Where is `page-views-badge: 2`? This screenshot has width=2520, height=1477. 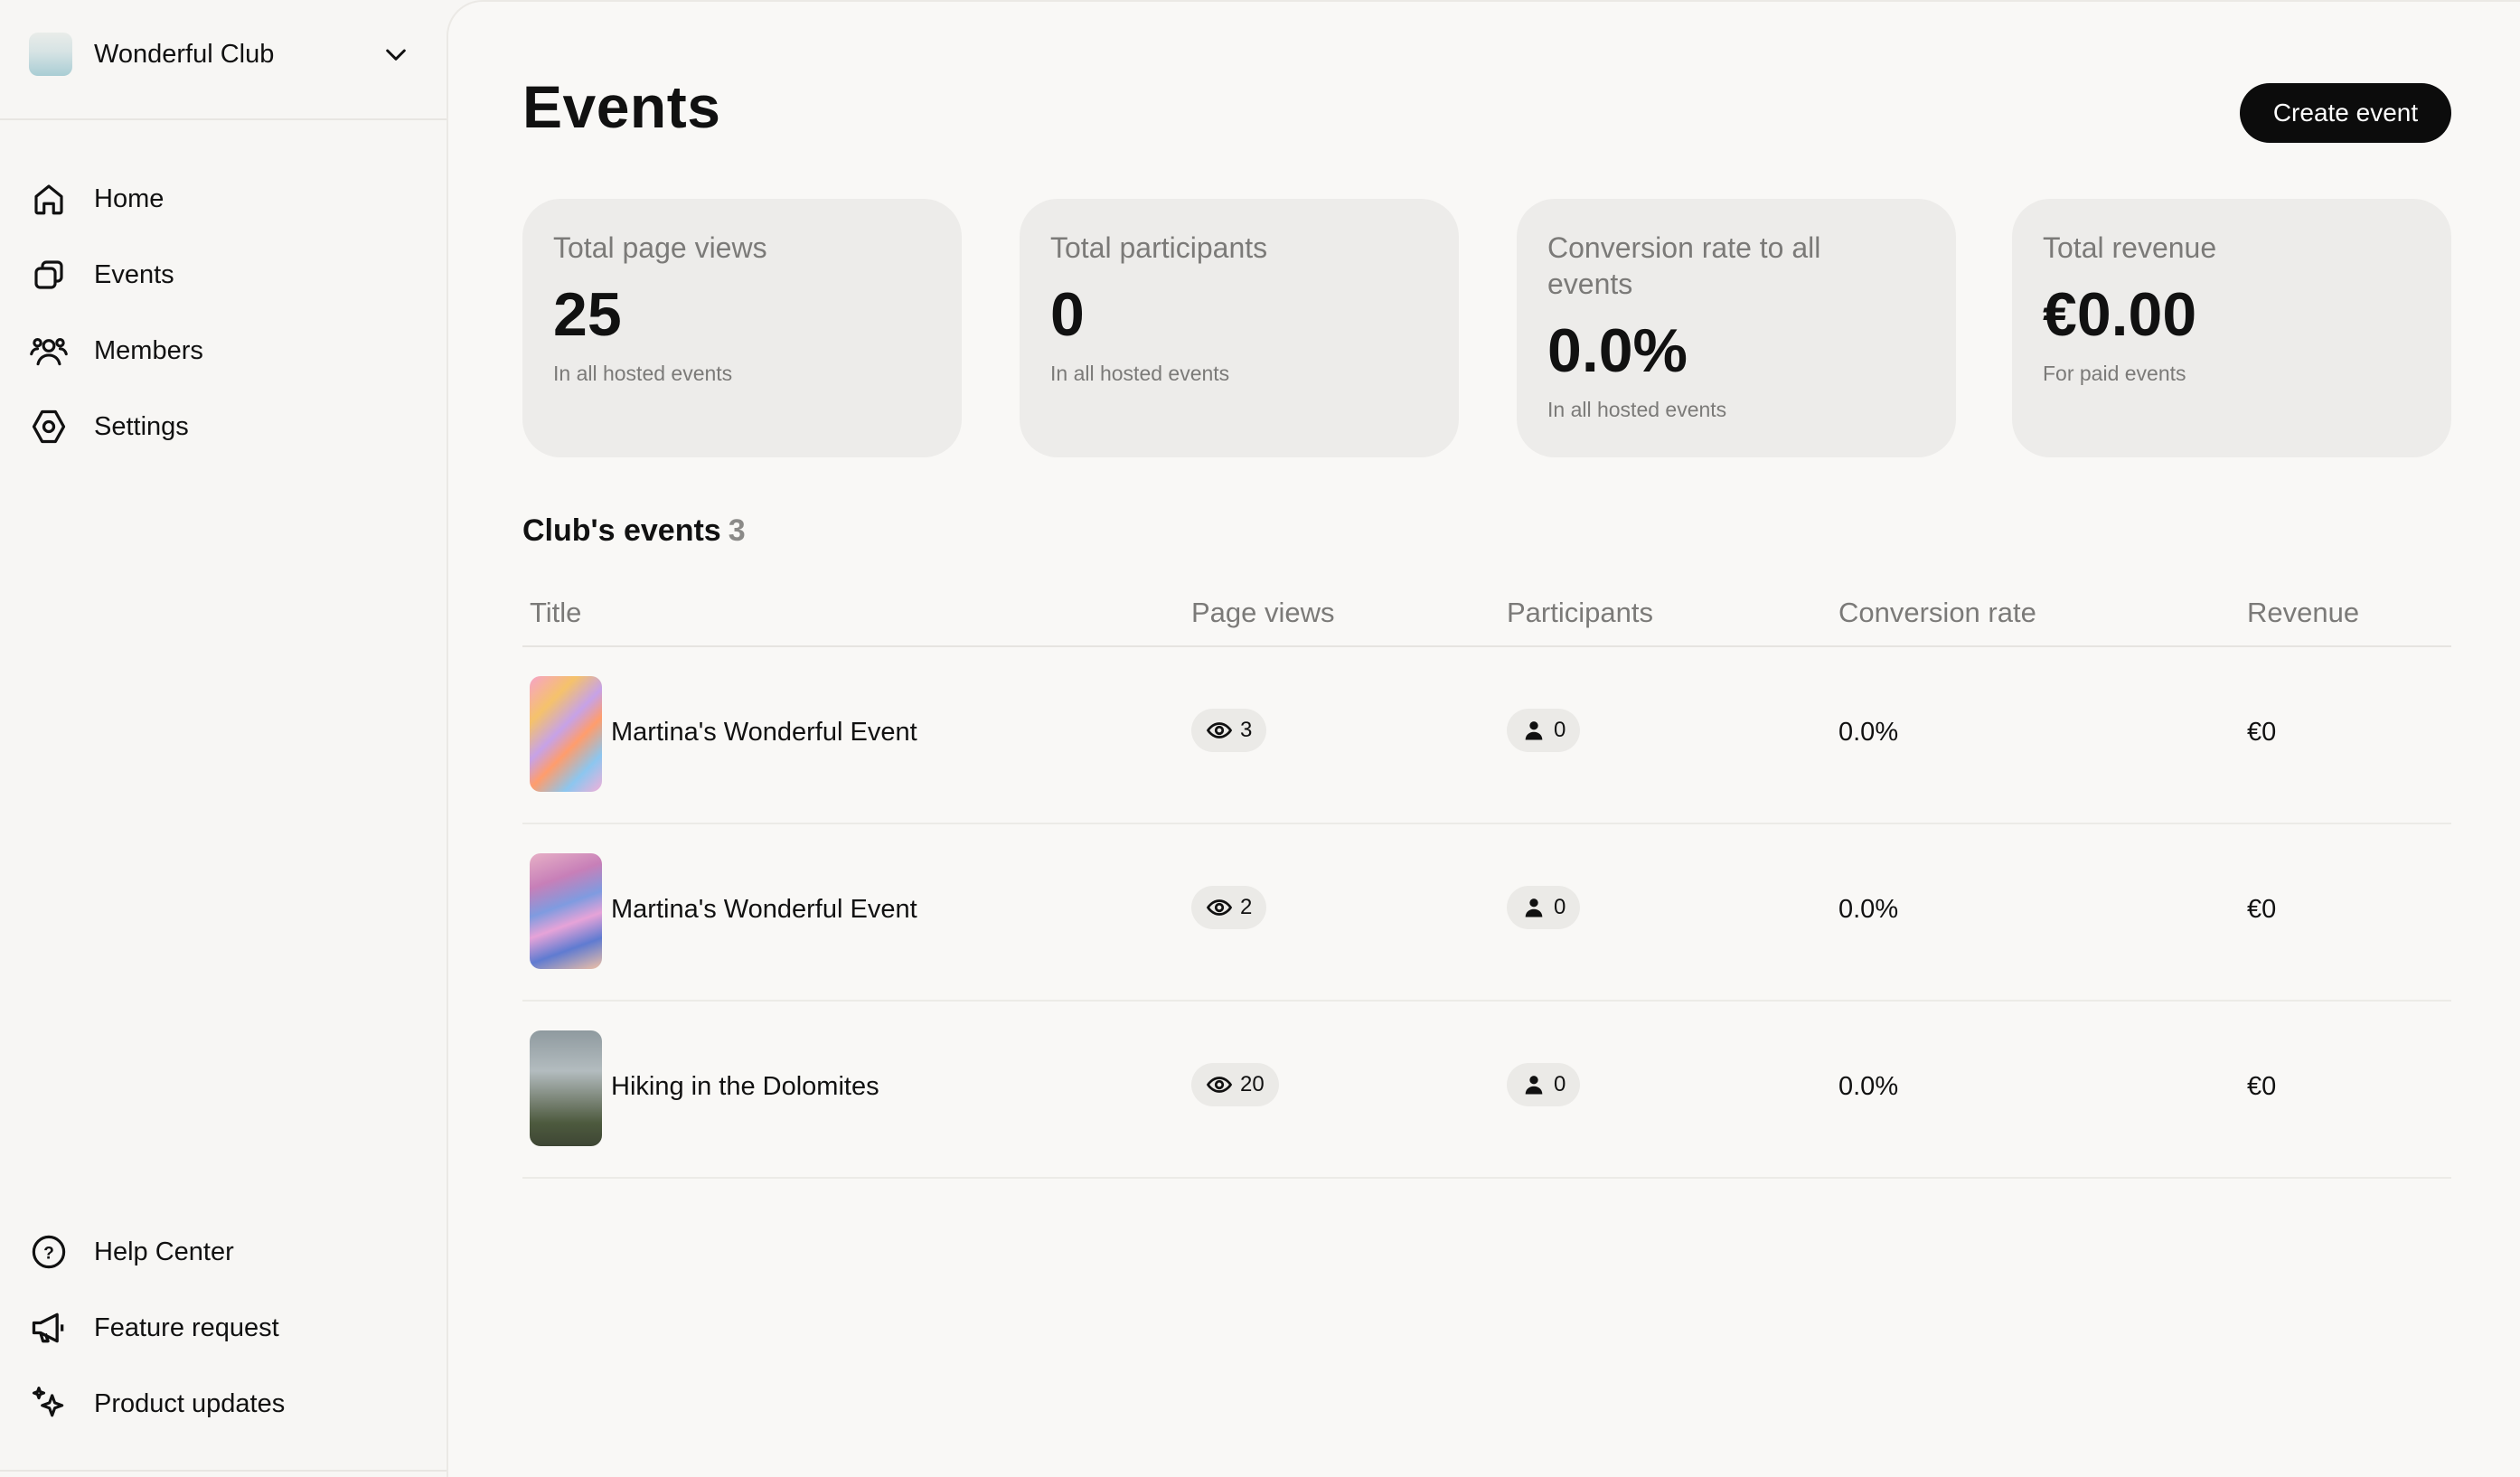 page-views-badge: 2 is located at coordinates (1229, 908).